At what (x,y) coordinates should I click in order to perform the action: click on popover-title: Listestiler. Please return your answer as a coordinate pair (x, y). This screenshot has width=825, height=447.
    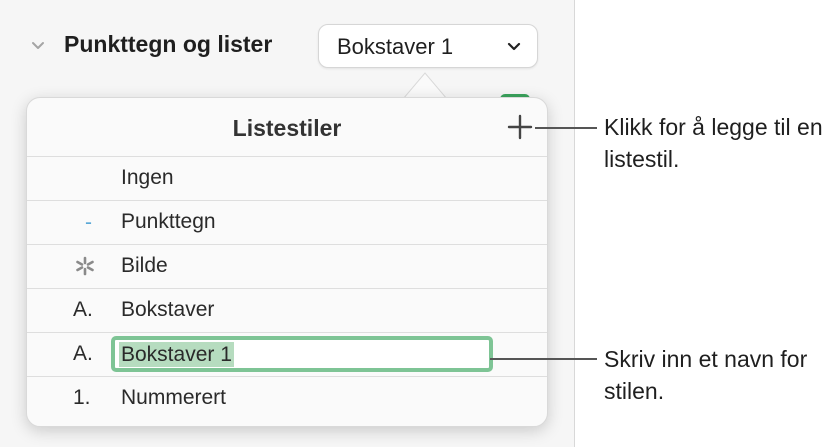
    Looking at the image, I should click on (287, 128).